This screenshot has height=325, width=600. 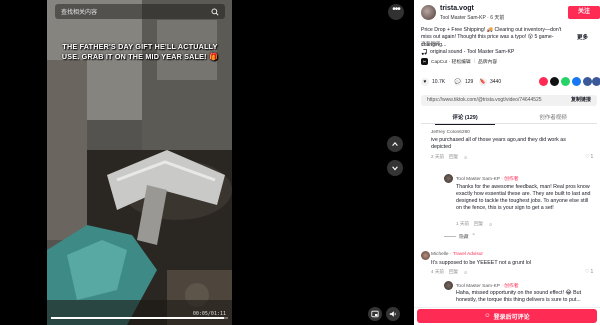 What do you see at coordinates (483, 82) in the screenshot?
I see `bookmark-icon: 🔖` at bounding box center [483, 82].